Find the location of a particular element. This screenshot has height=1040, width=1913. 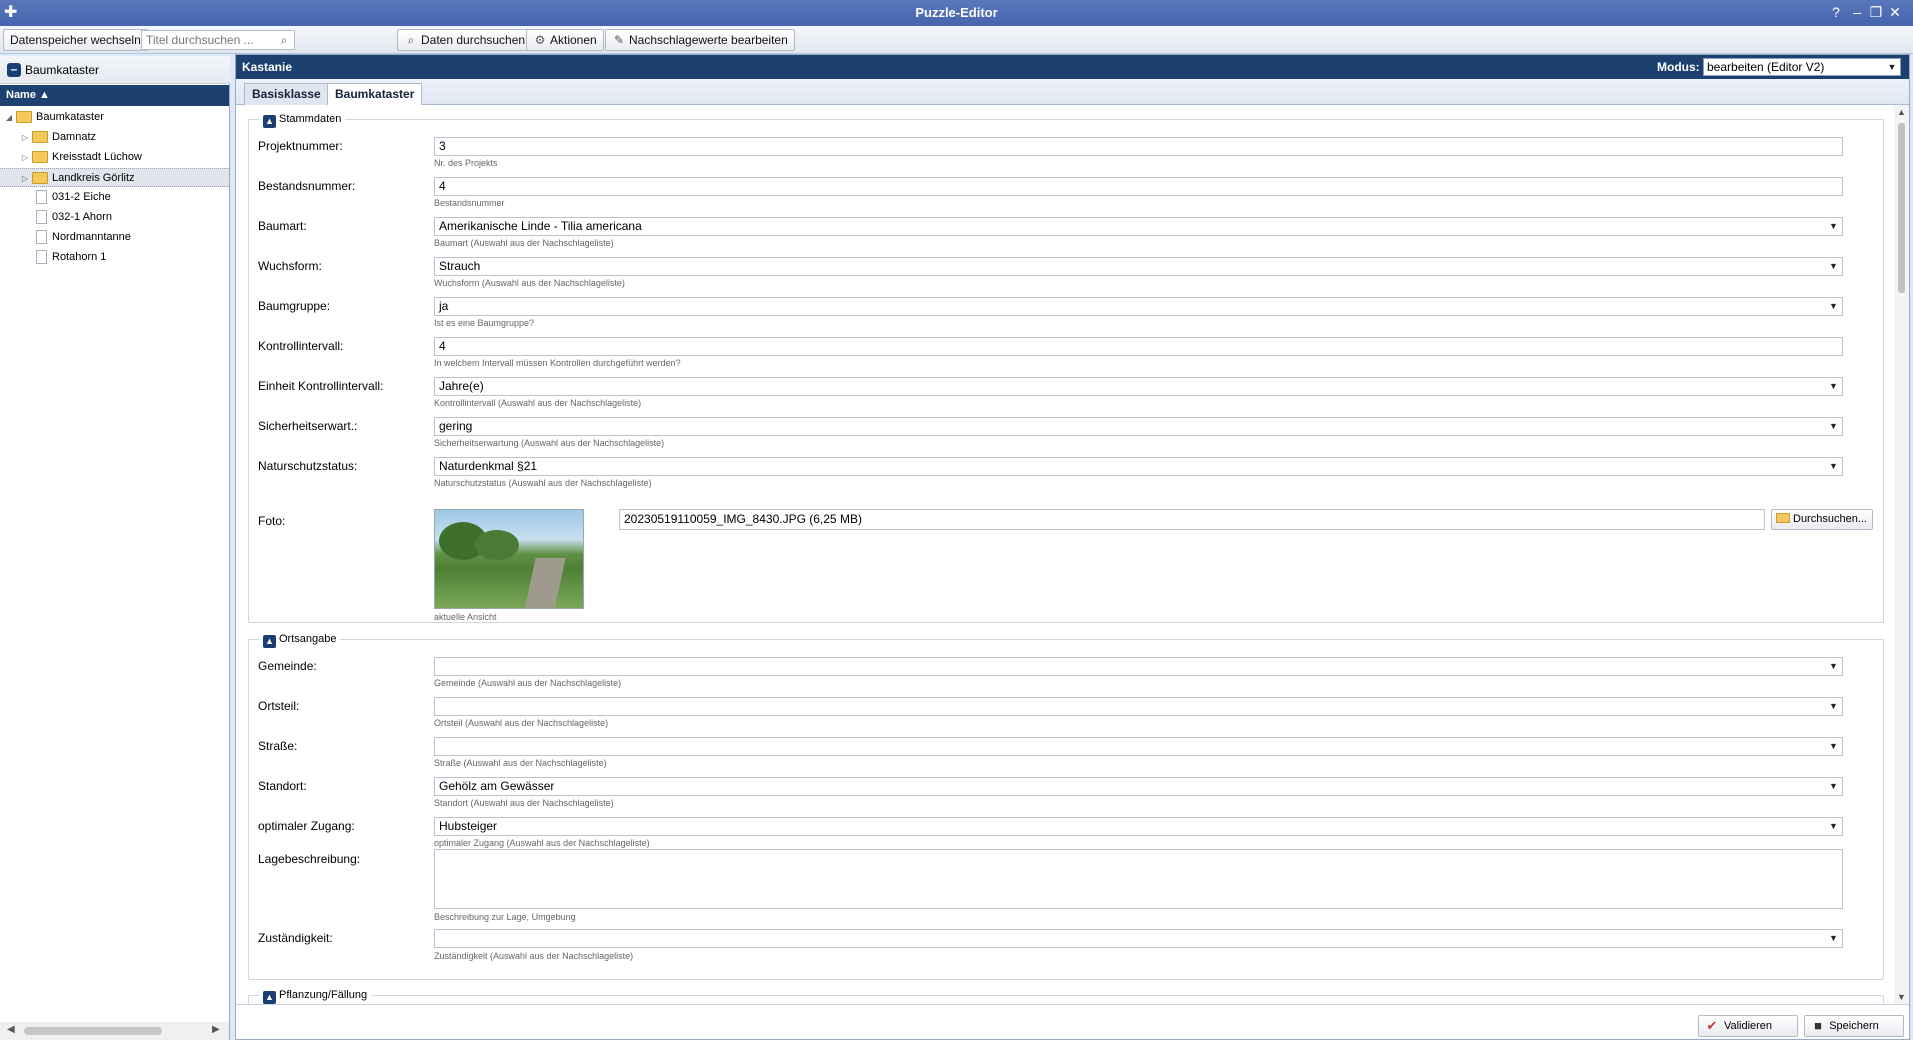

title-search-input is located at coordinates (208, 40).